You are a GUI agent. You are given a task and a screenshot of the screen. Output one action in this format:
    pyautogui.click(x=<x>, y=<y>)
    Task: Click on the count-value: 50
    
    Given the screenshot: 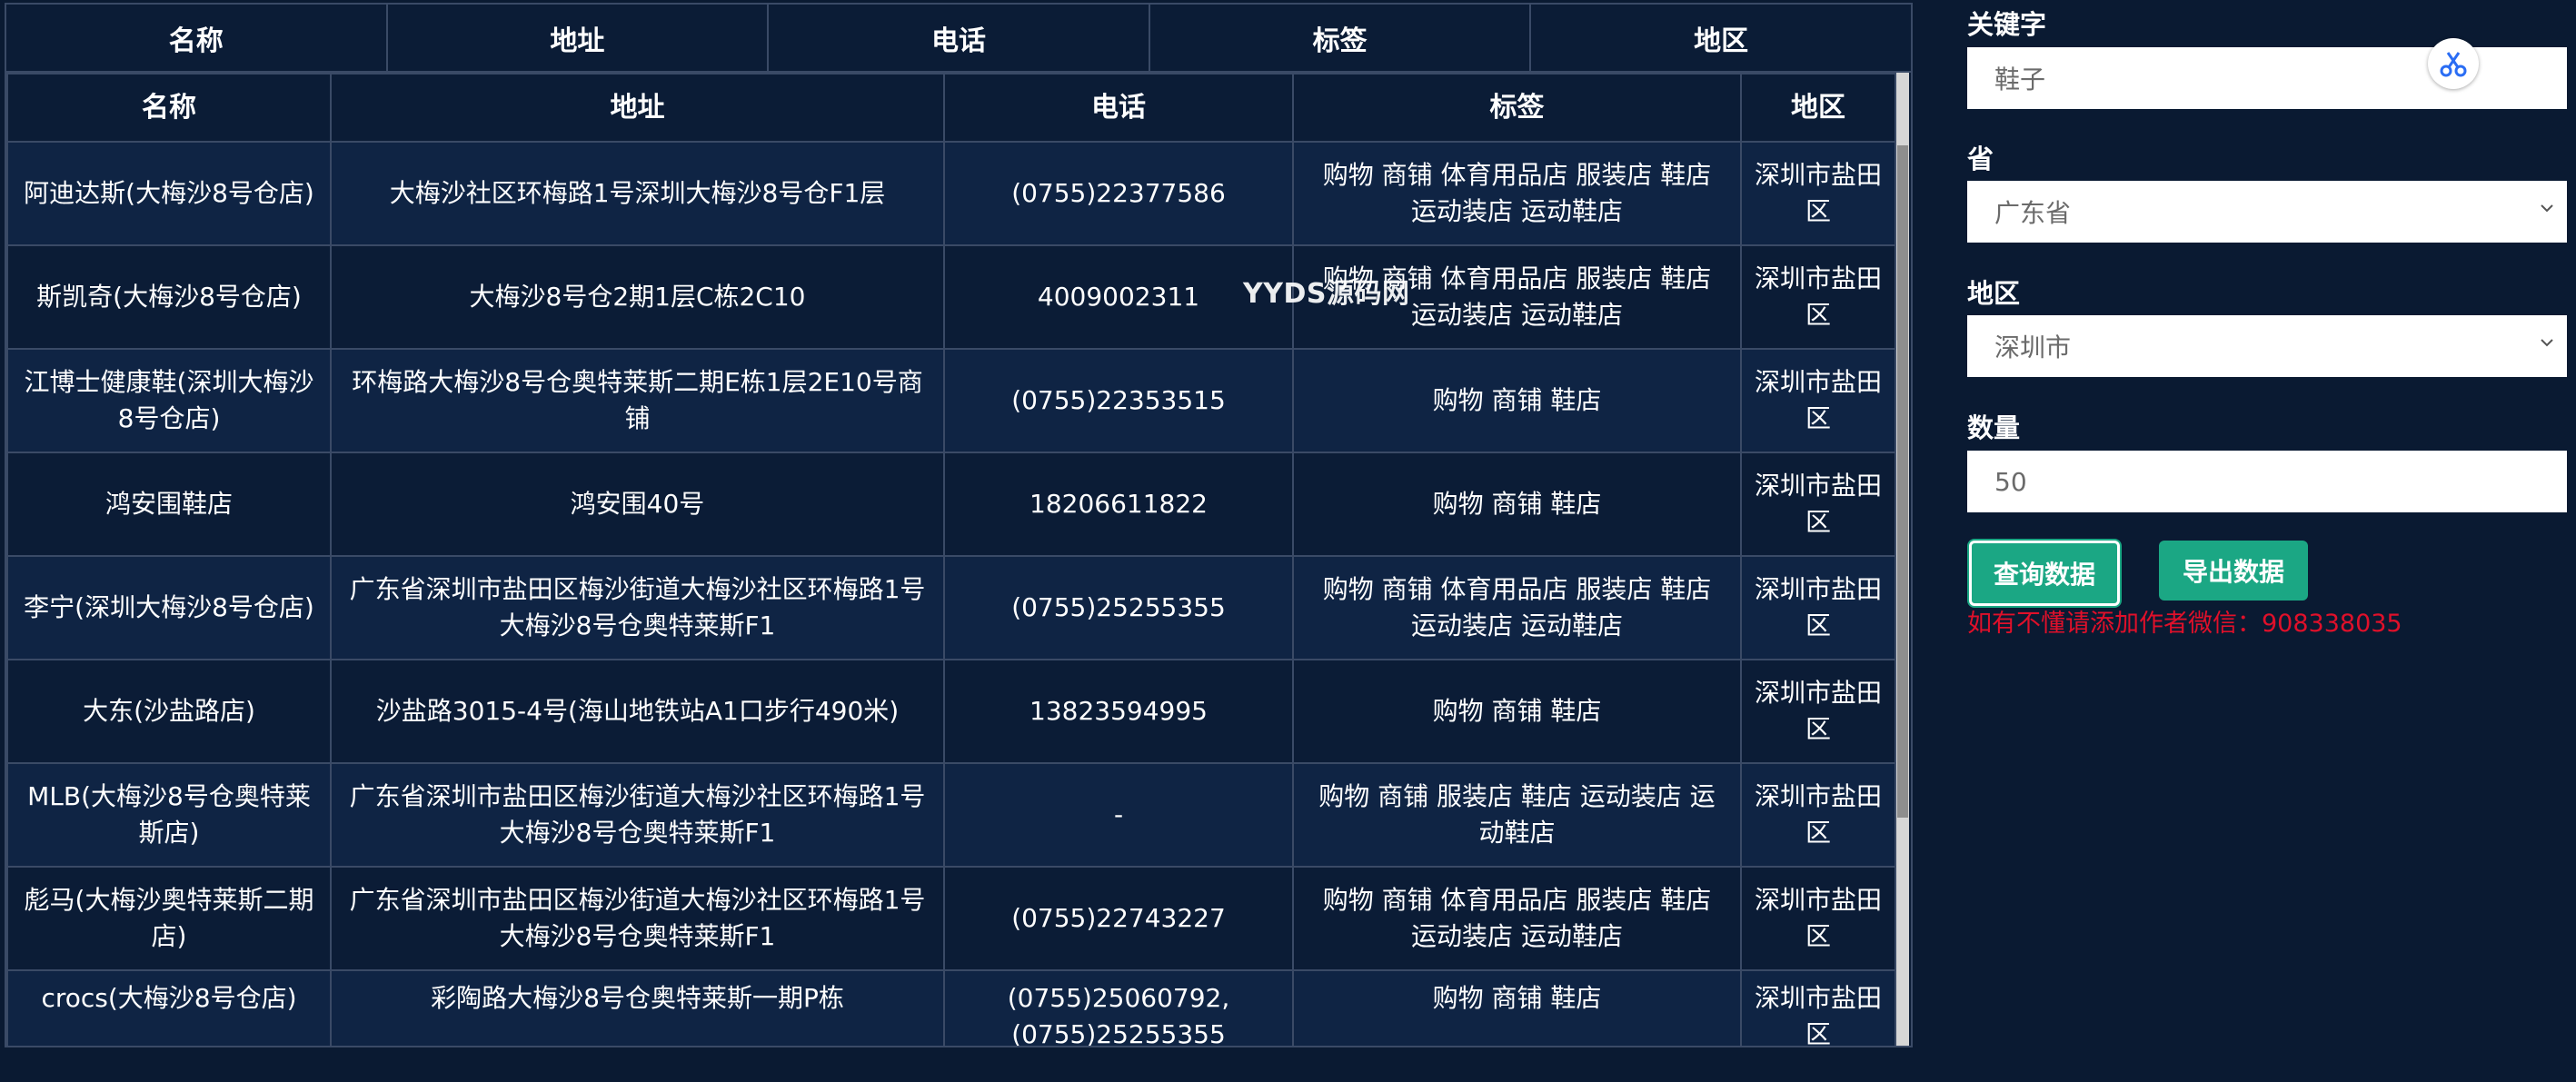 What is the action you would take?
    pyautogui.click(x=2011, y=481)
    